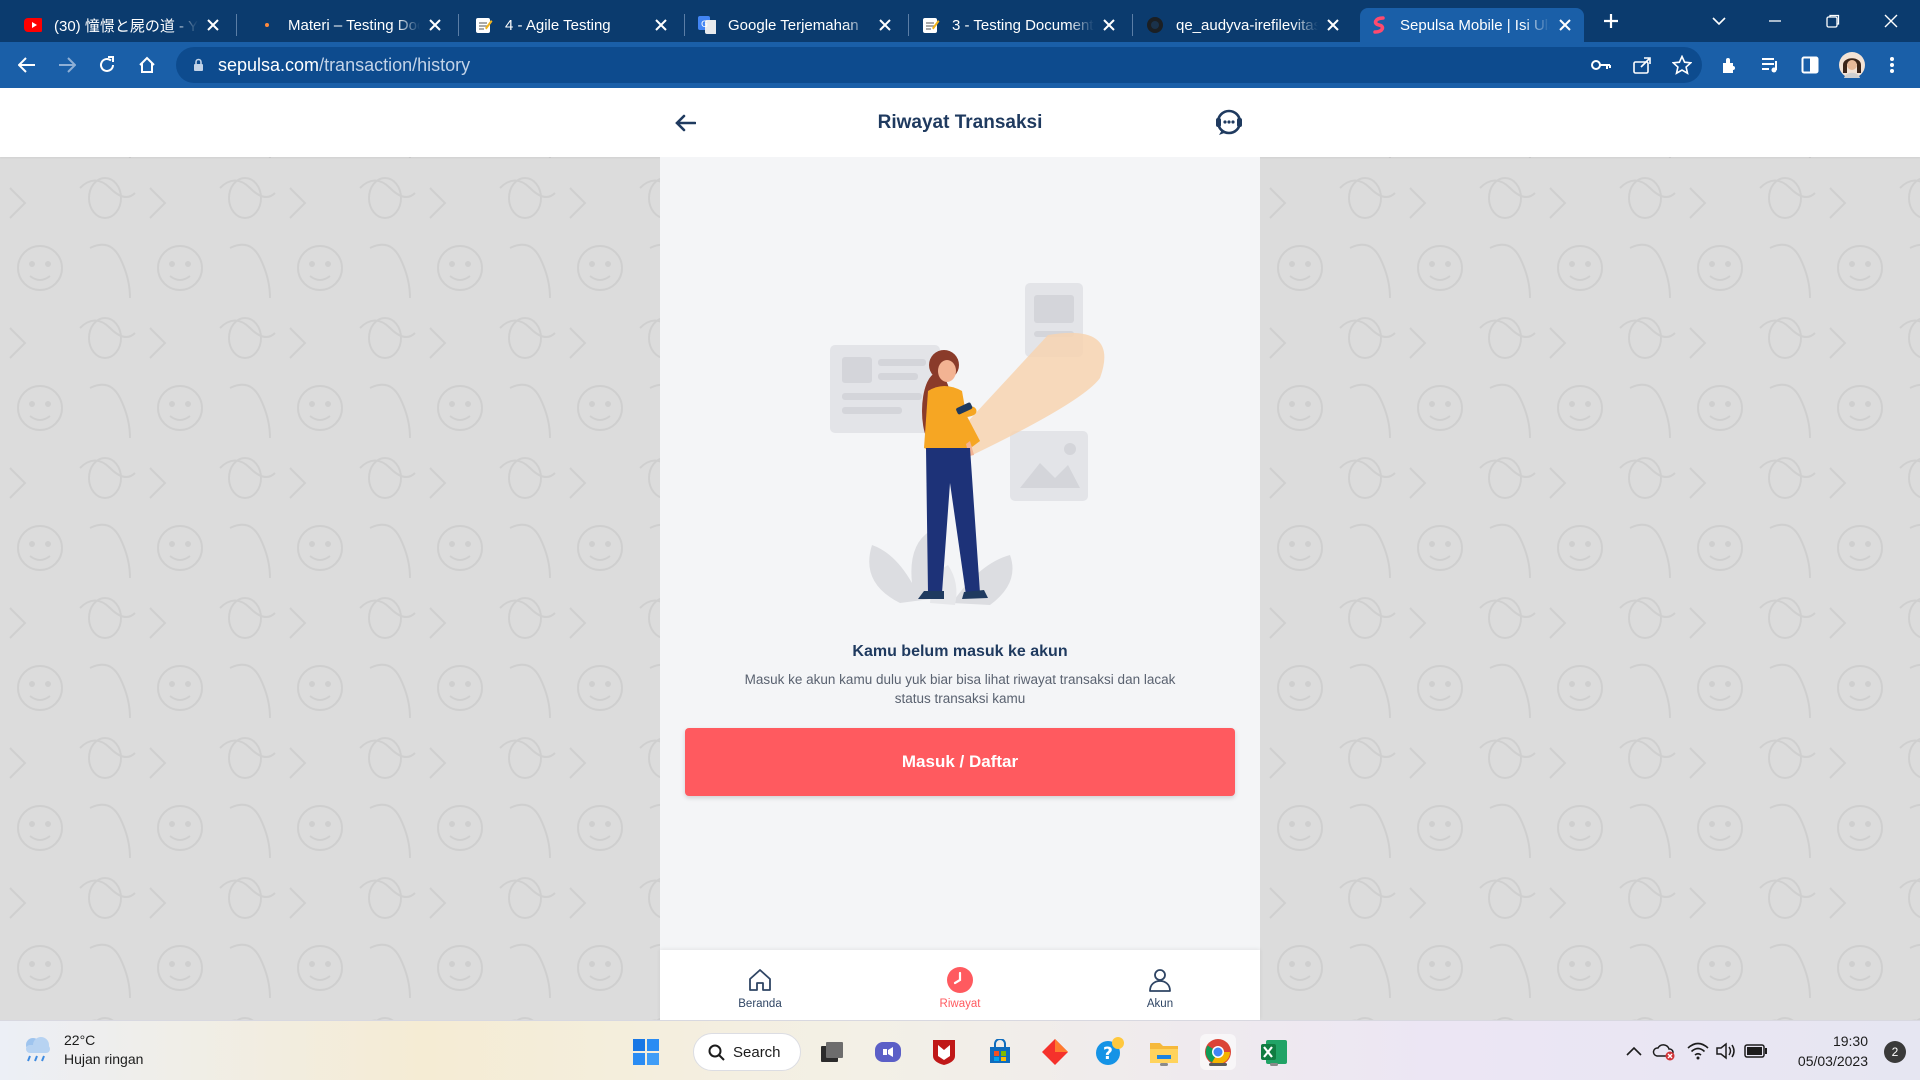 Image resolution: width=1920 pixels, height=1080 pixels. I want to click on chrome-icon, so click(1218, 1052).